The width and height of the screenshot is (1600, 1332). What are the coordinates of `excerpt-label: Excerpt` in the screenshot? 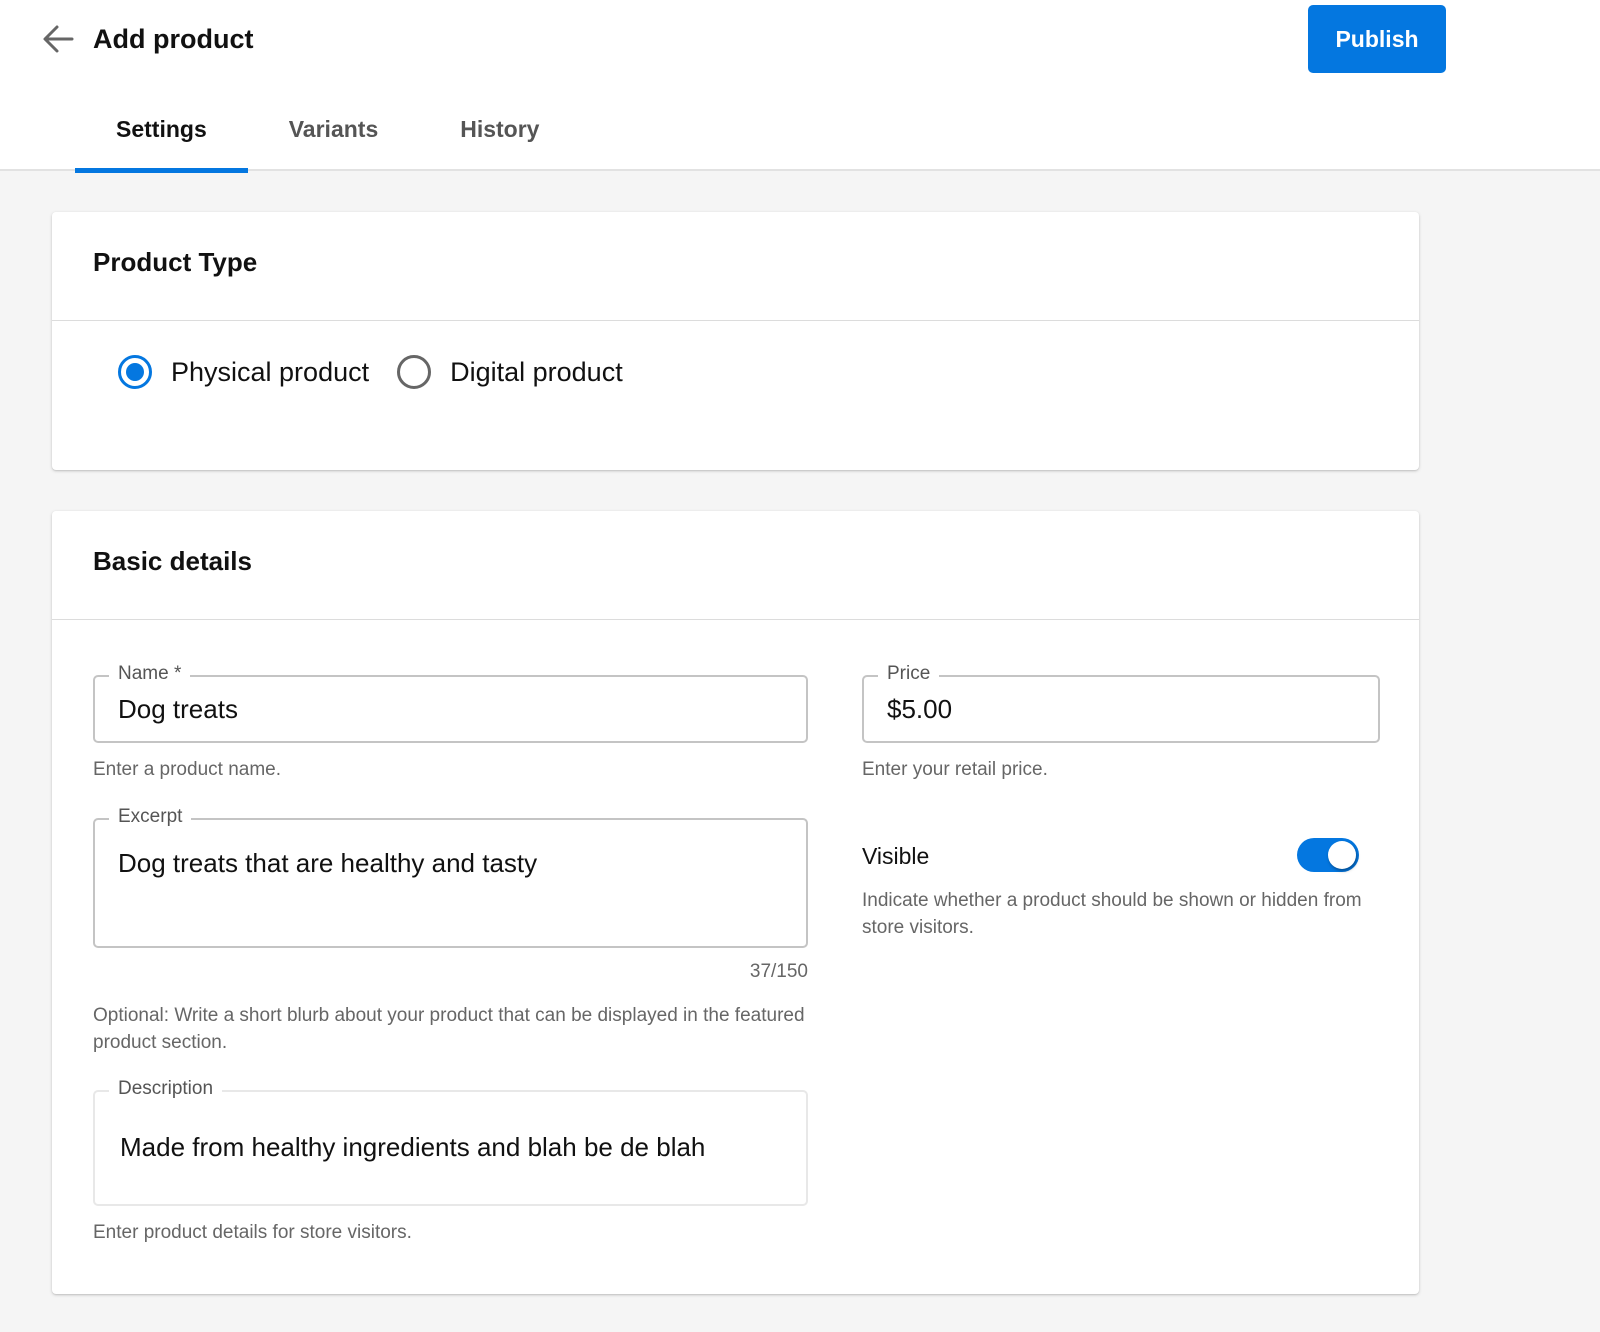 It's located at (150, 817).